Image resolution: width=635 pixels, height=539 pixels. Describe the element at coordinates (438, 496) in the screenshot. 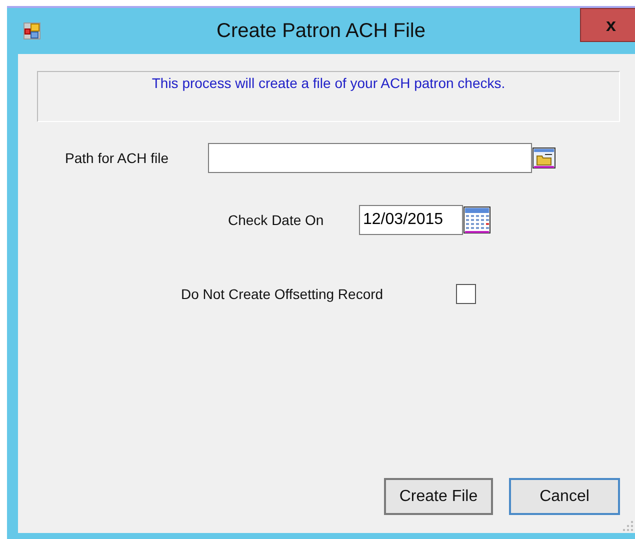

I see `dialog-button: Create File` at that location.